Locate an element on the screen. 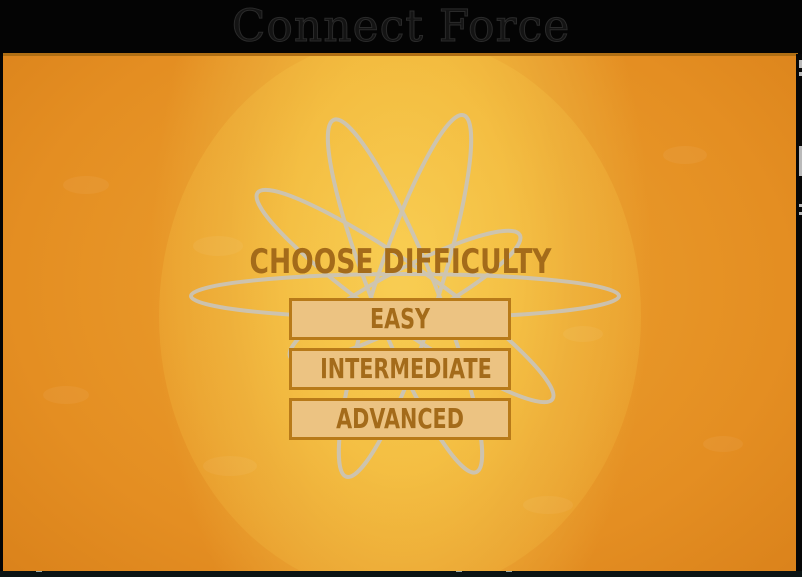 The width and height of the screenshot is (802, 577). menu-heading: CHOOSE DIFFICULTY is located at coordinates (400, 262).